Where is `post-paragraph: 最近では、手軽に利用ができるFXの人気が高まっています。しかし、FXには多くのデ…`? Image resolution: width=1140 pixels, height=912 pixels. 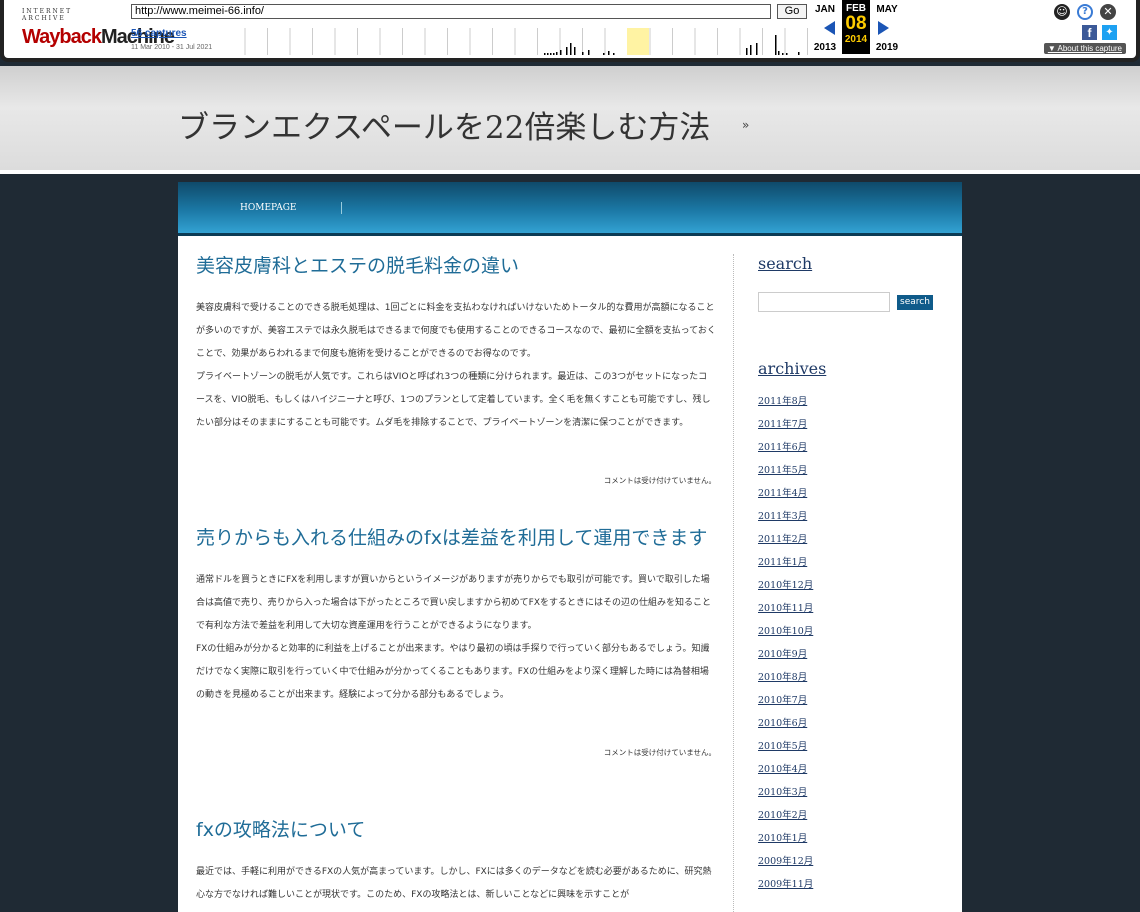 post-paragraph: 最近では、手軽に利用ができるFXの人気が高まっています。しかし、FXには多くのデ… is located at coordinates (454, 883).